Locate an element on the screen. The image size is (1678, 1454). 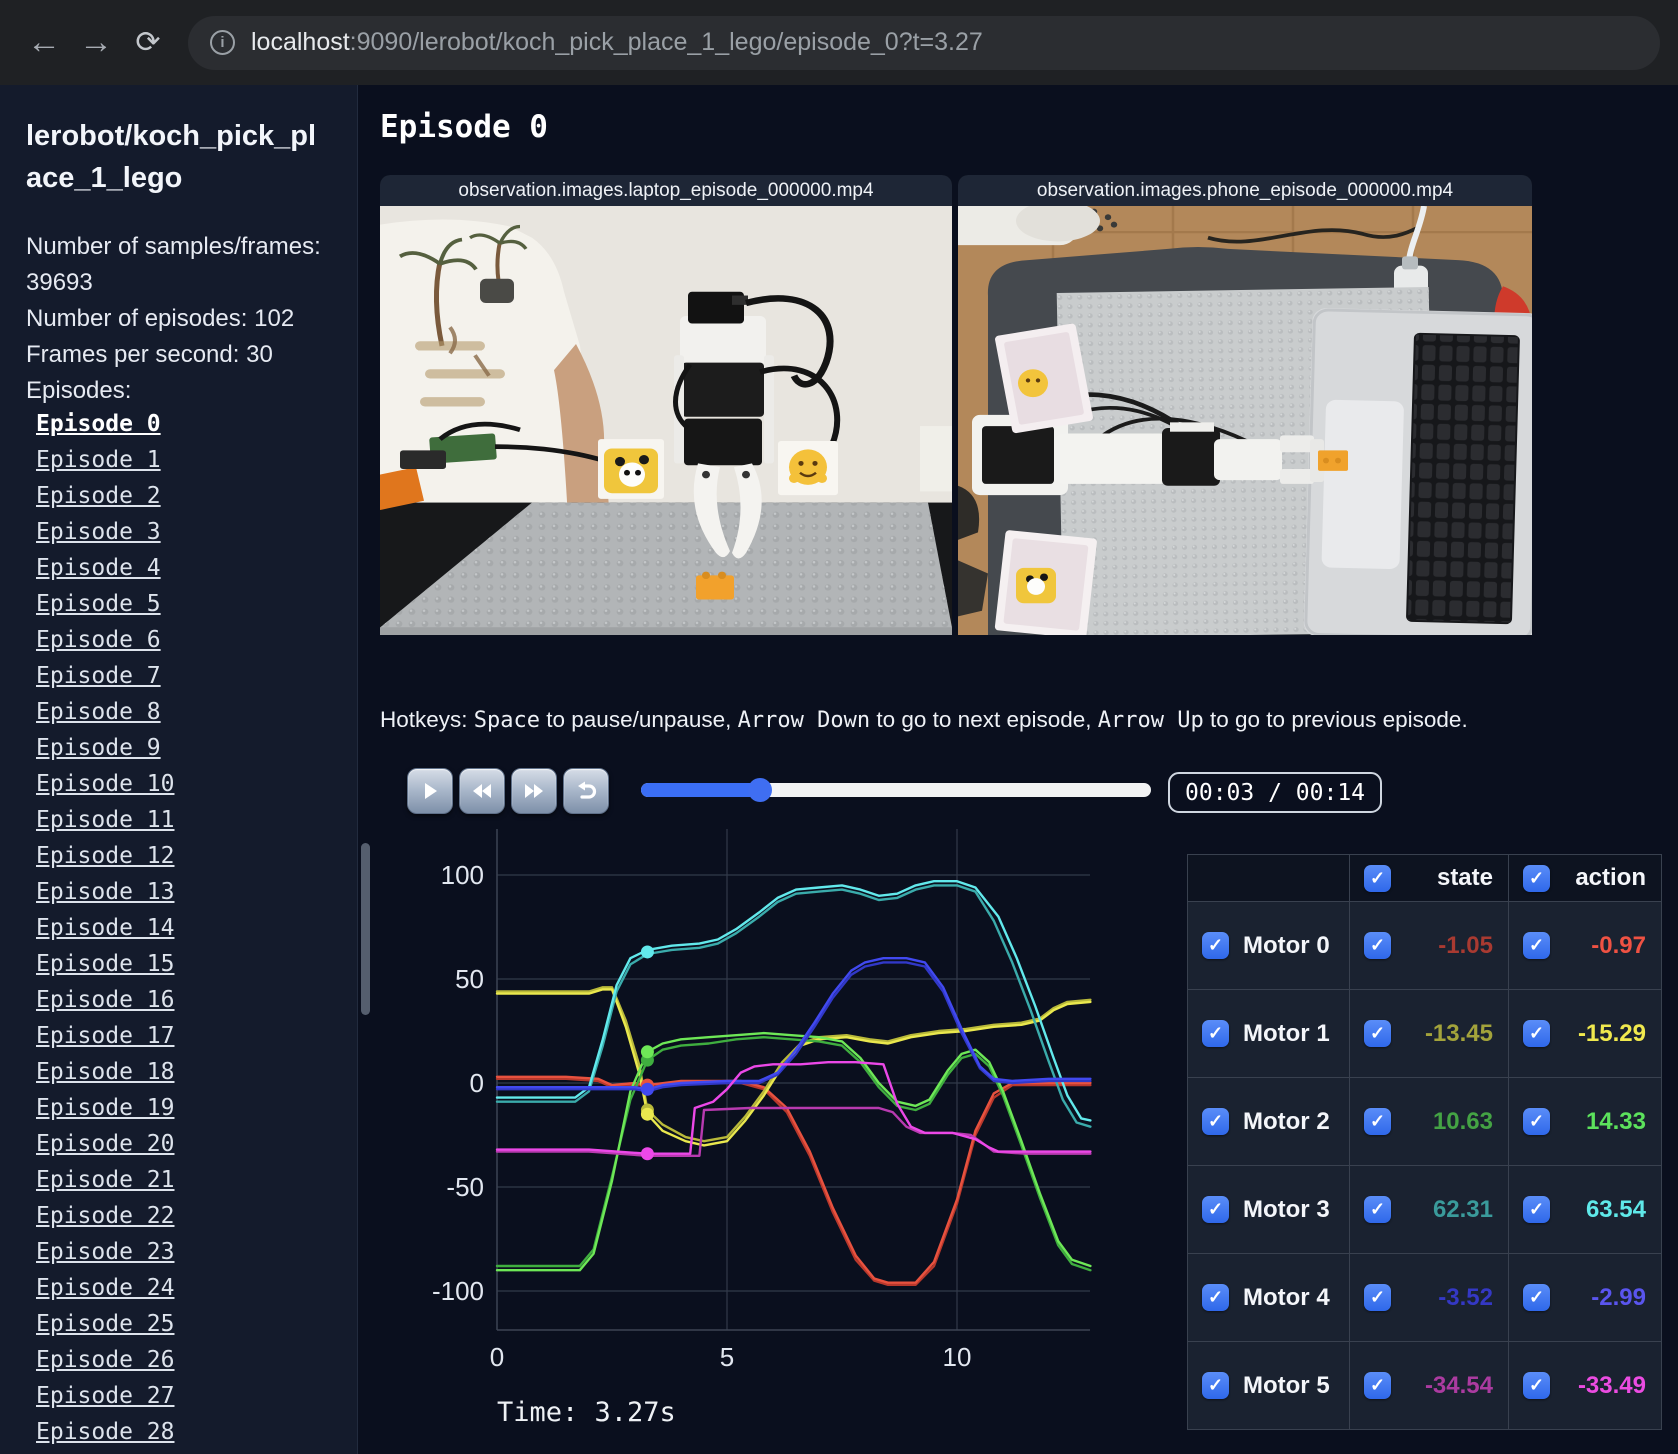
state-header-label: state is located at coordinates (1464, 877).